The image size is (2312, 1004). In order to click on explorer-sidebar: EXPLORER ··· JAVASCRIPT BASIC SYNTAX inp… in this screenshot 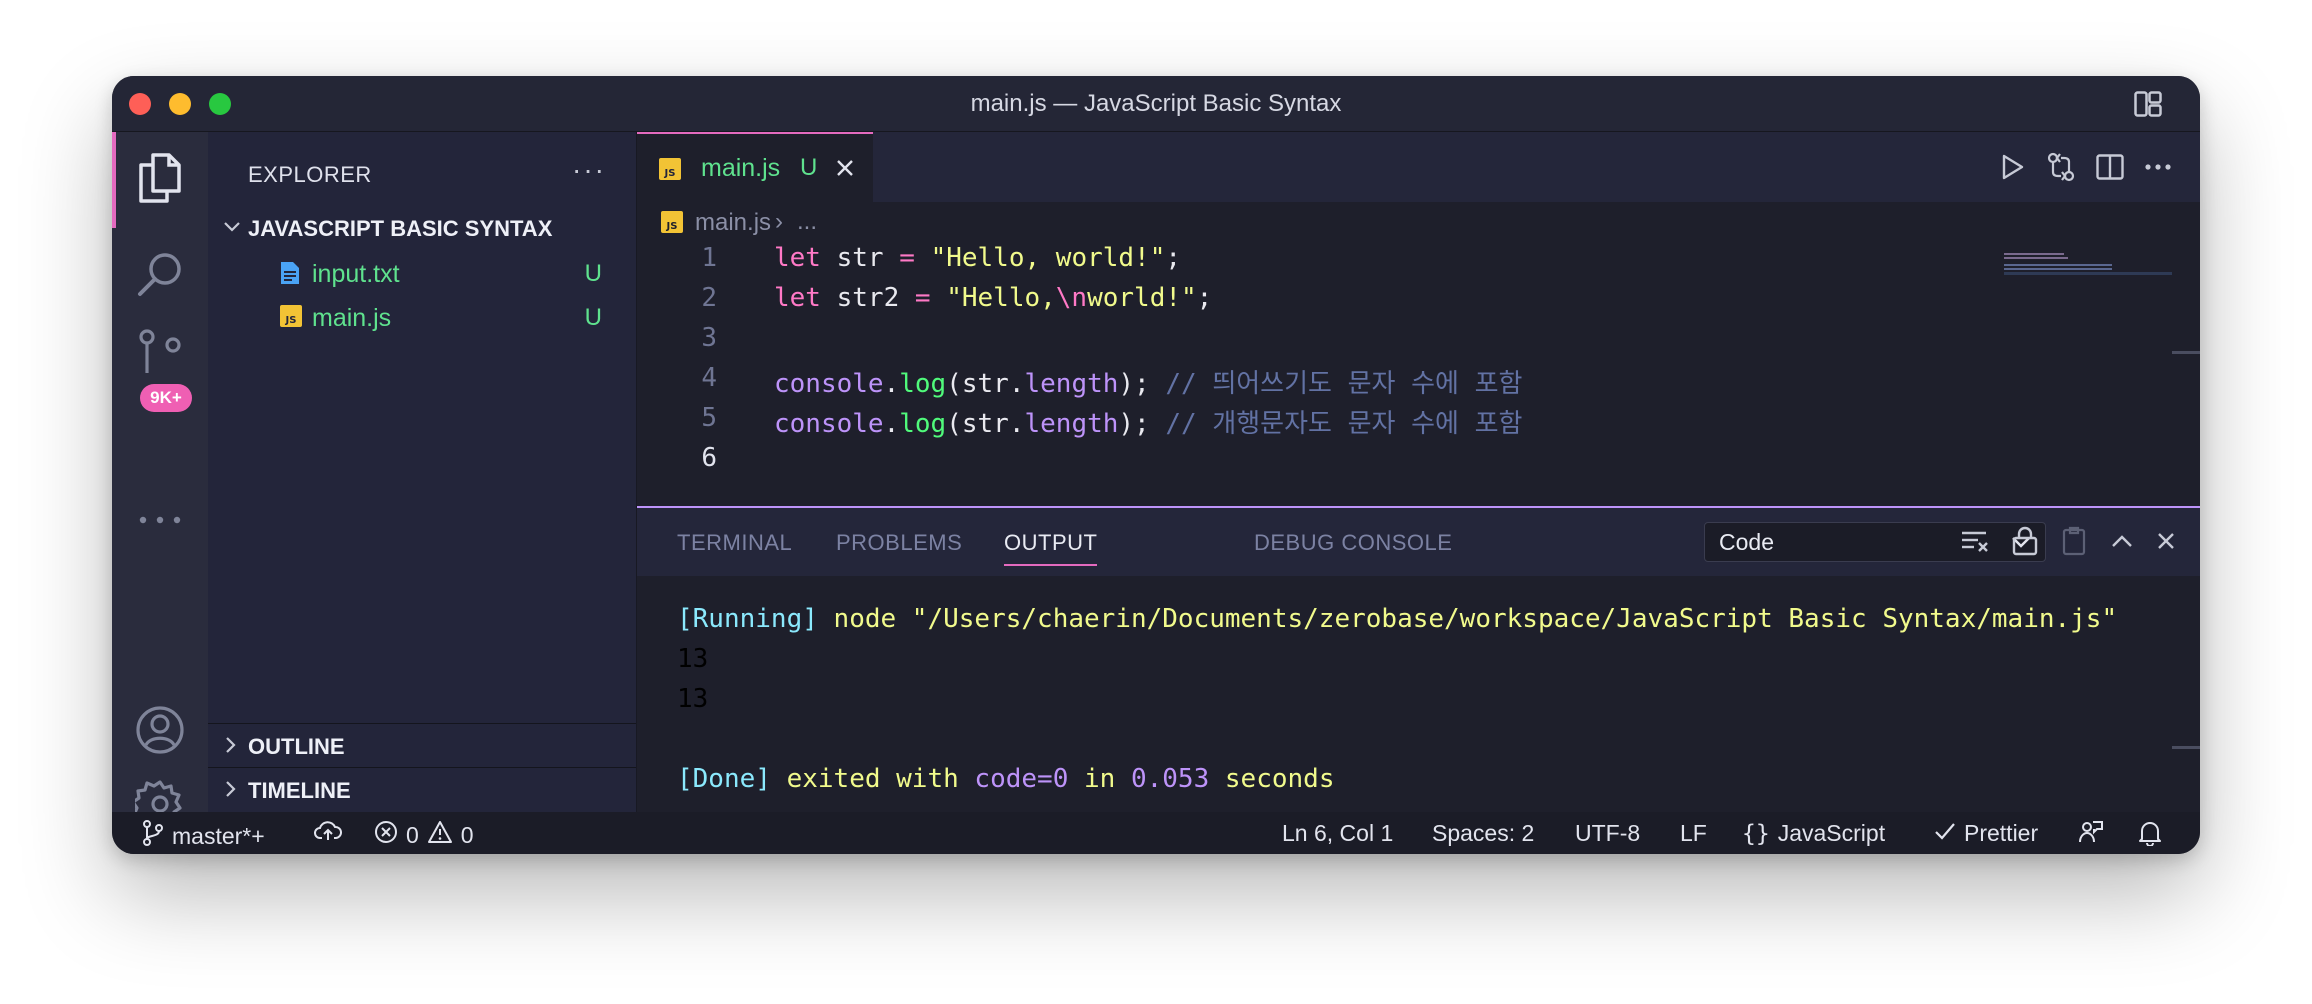, I will do `click(422, 472)`.